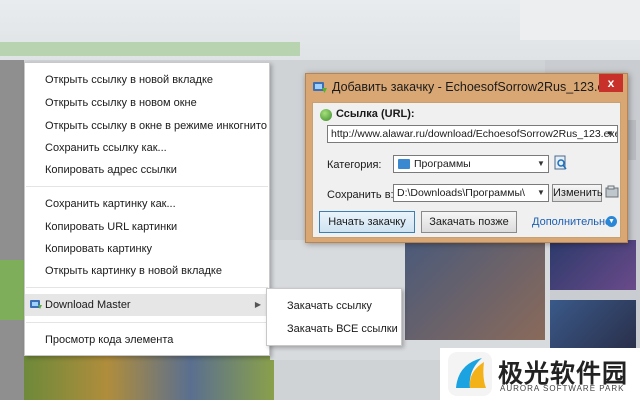 The height and width of the screenshot is (400, 640). Describe the element at coordinates (375, 114) in the screenshot. I see `url-label: Ссылка (URL):` at that location.